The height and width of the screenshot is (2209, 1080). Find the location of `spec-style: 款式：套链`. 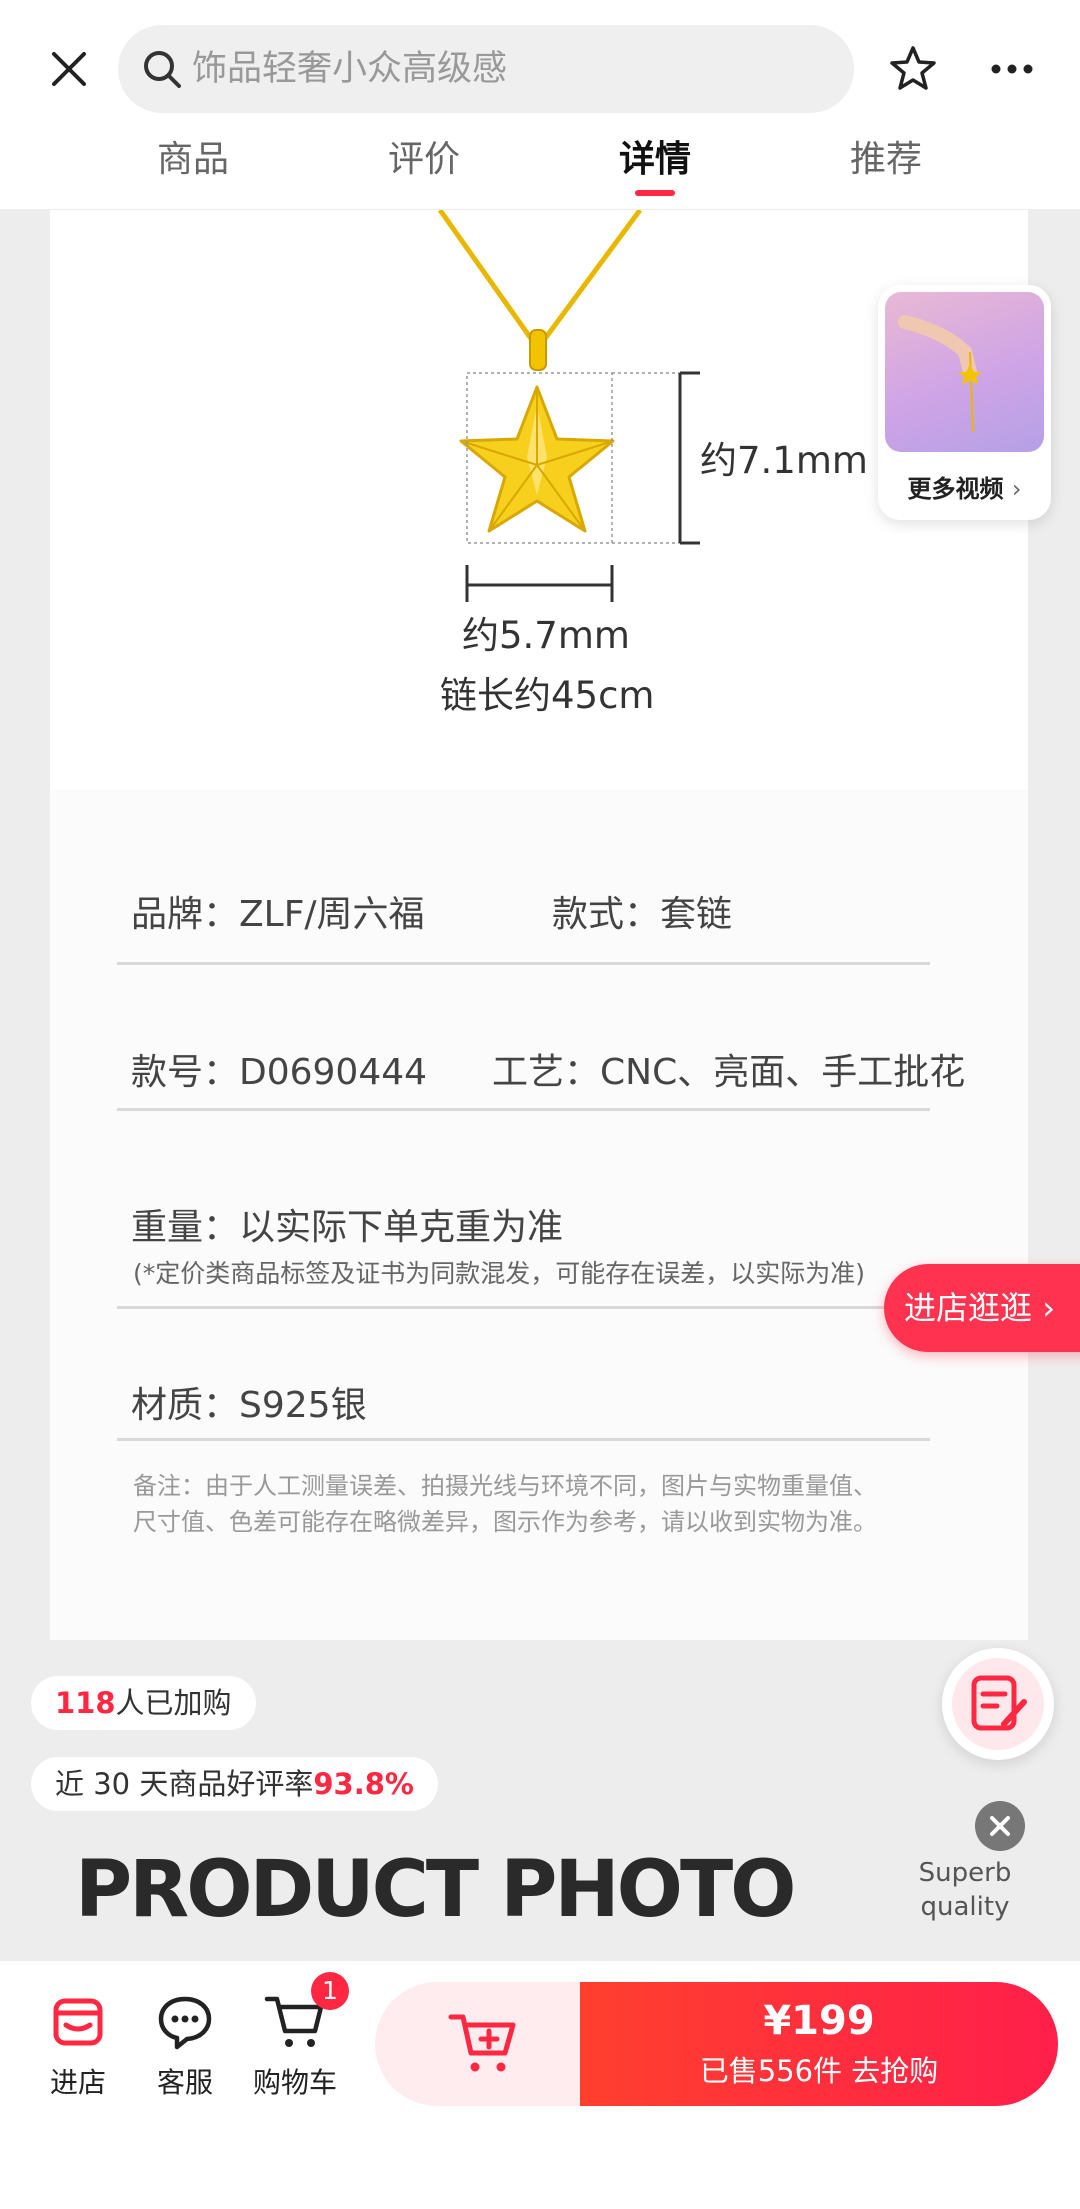

spec-style: 款式：套链 is located at coordinates (642, 914).